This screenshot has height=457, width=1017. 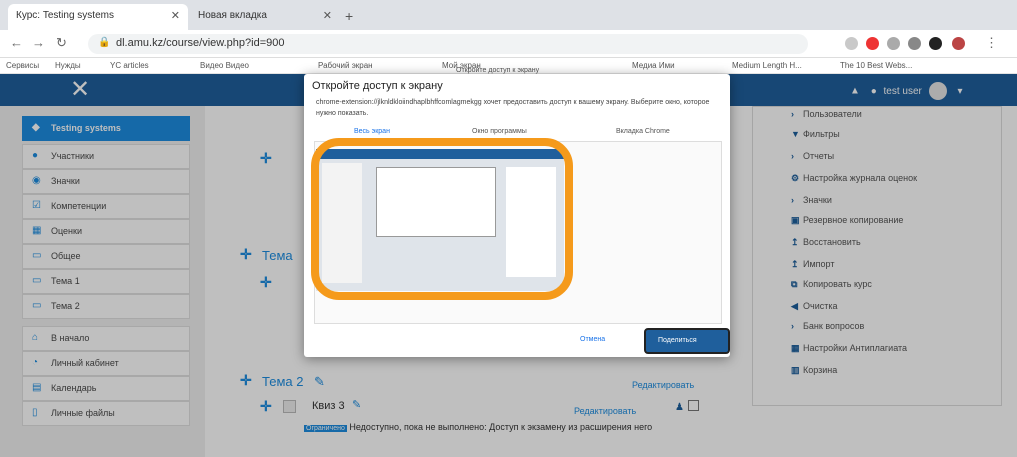 I want to click on dialog-title: Откройте доступ к экрану, so click(x=377, y=86).